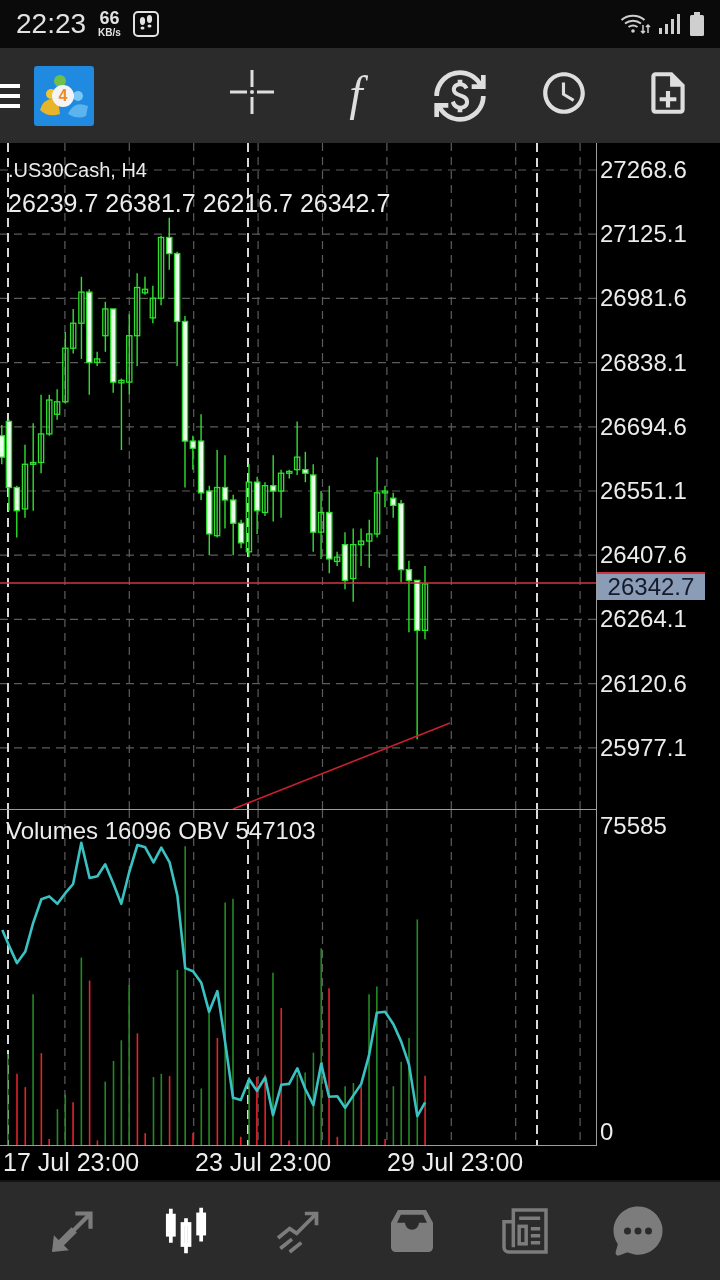 The image size is (720, 1280). What do you see at coordinates (10, 95) in the screenshot?
I see `menu-icon` at bounding box center [10, 95].